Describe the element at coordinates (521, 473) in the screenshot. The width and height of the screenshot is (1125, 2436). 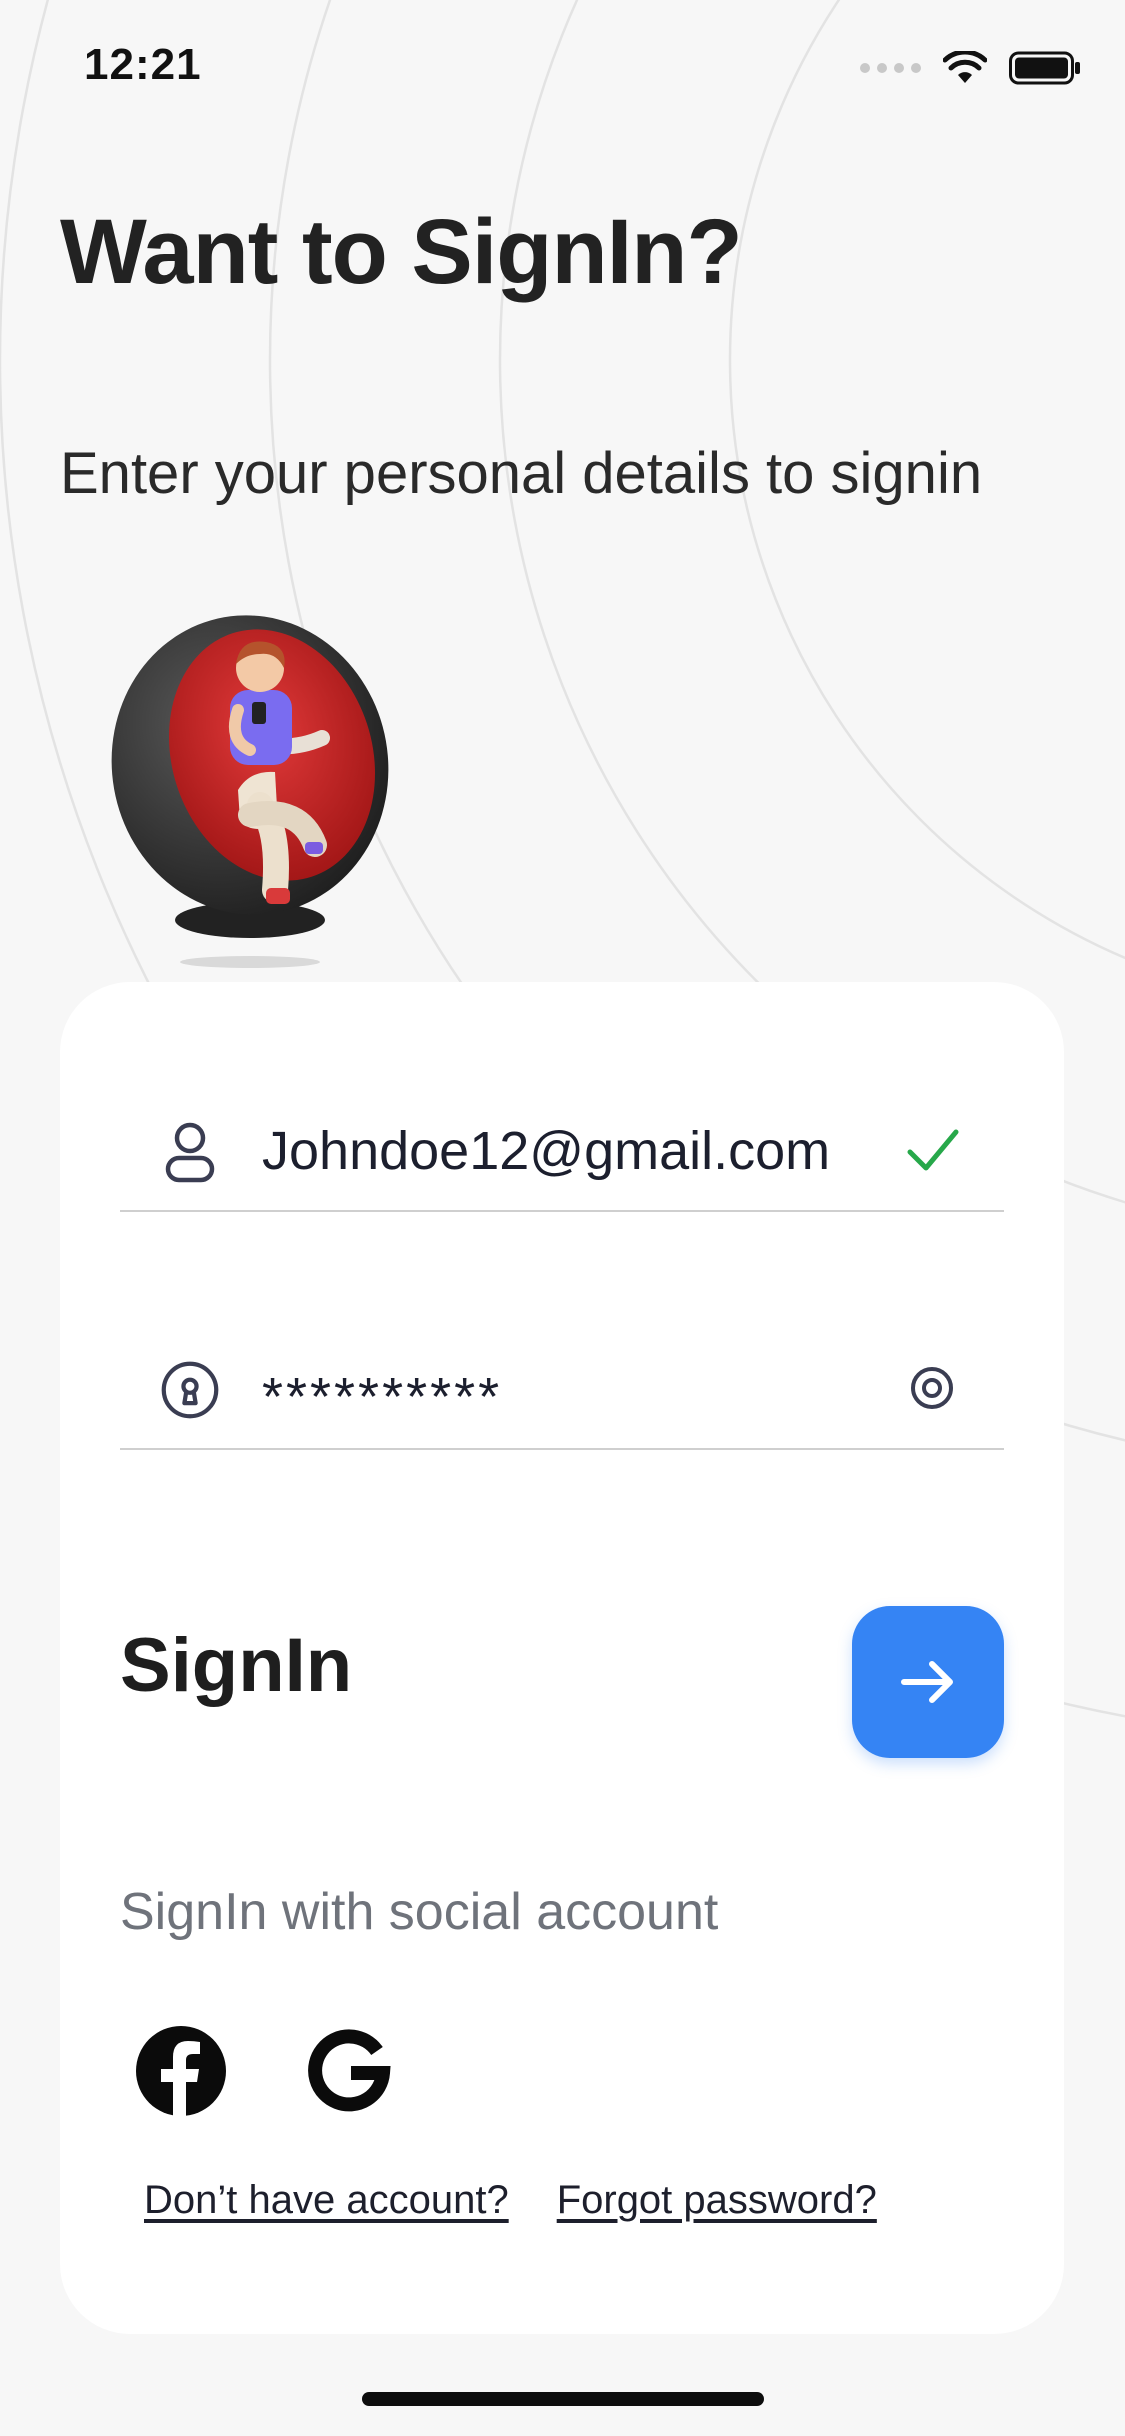
I see `page-subtitle: Enter your personal details to signin` at that location.